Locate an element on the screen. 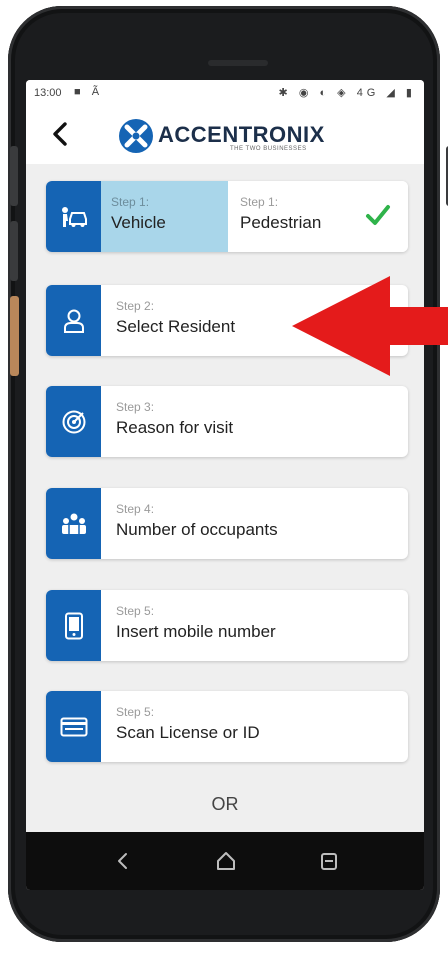 Image resolution: width=448 pixels, height=953 pixels. back-button is located at coordinates (60, 134).